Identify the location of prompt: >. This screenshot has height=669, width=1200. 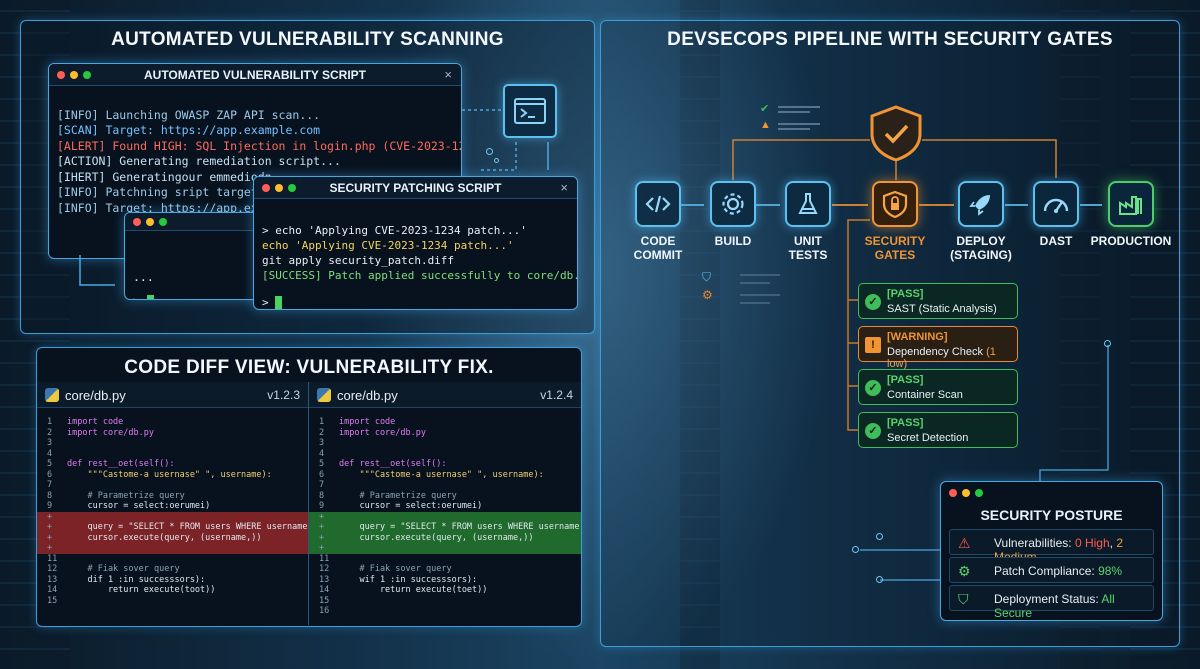
(265, 302).